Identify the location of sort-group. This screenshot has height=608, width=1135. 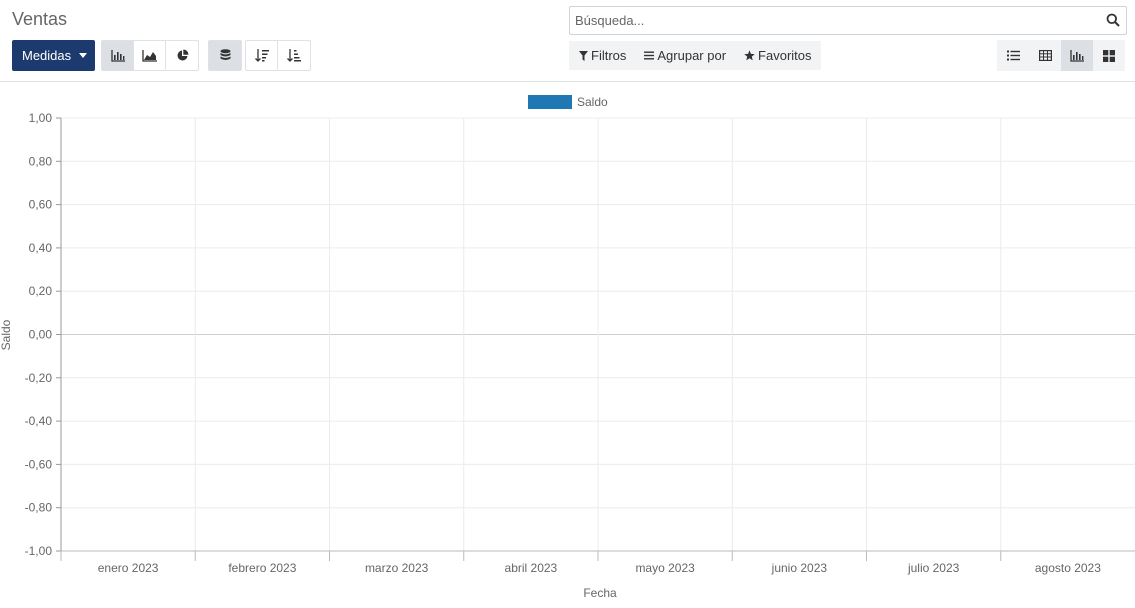
(278, 55).